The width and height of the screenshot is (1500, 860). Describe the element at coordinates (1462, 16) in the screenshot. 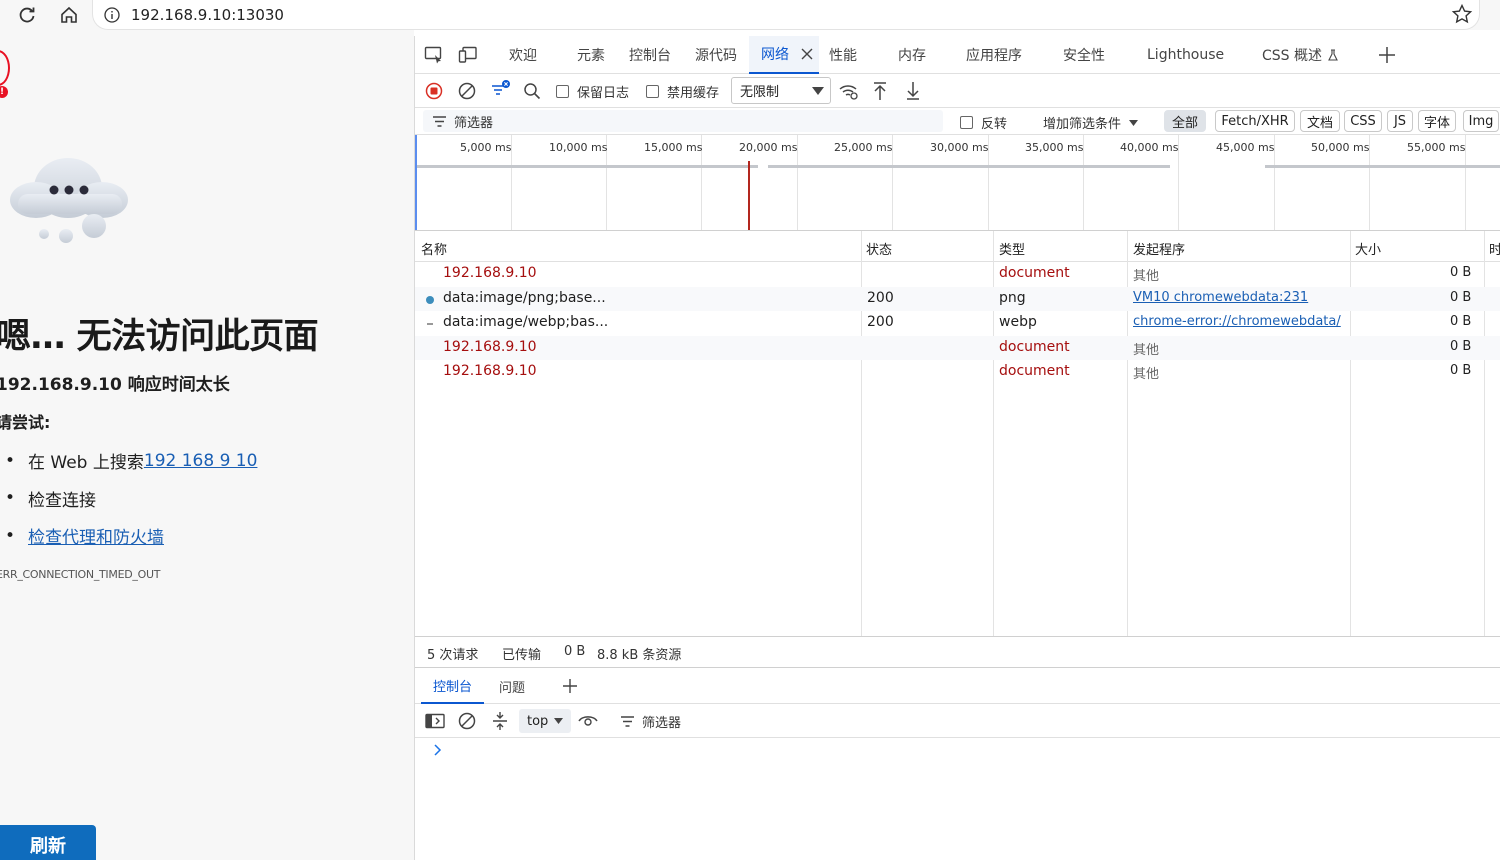

I see `favorite-star-icon` at that location.